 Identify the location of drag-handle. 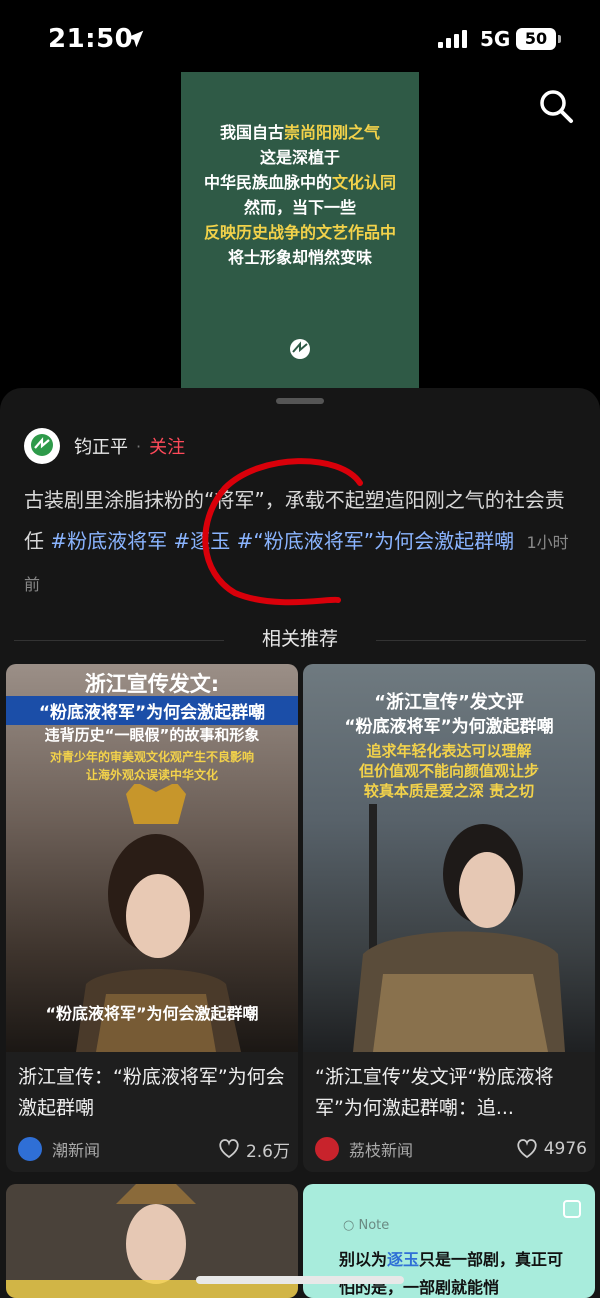
(300, 401).